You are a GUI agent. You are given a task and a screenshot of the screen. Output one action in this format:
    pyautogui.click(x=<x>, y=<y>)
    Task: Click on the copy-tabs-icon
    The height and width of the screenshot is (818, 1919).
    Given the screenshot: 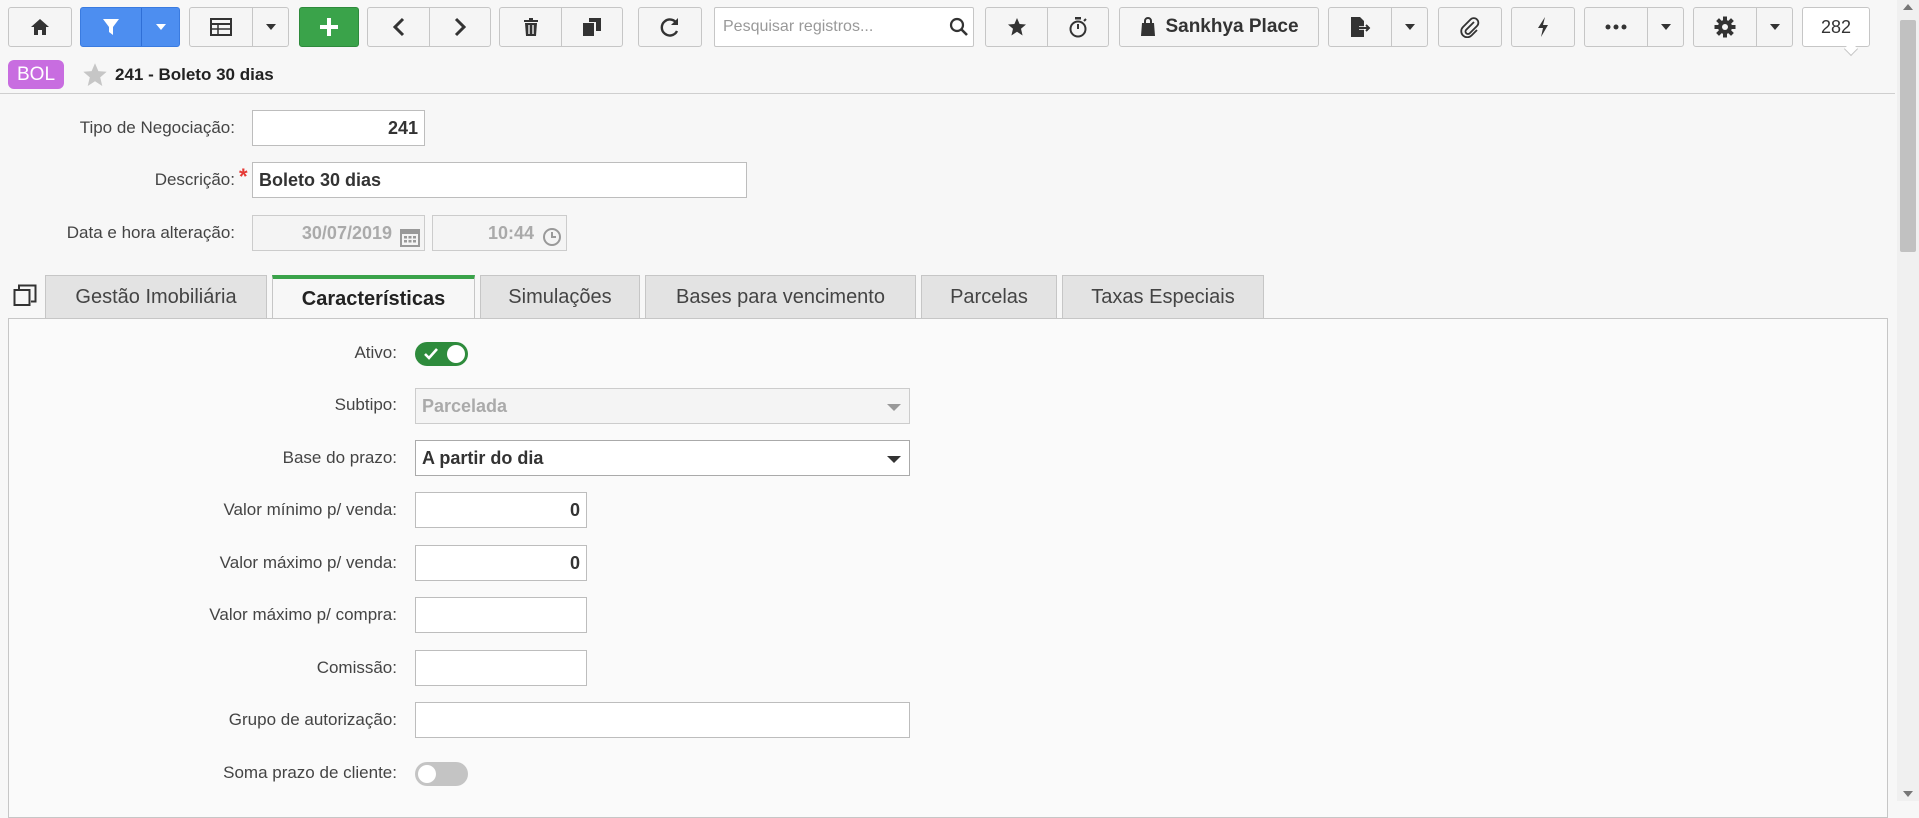 What is the action you would take?
    pyautogui.click(x=25, y=298)
    